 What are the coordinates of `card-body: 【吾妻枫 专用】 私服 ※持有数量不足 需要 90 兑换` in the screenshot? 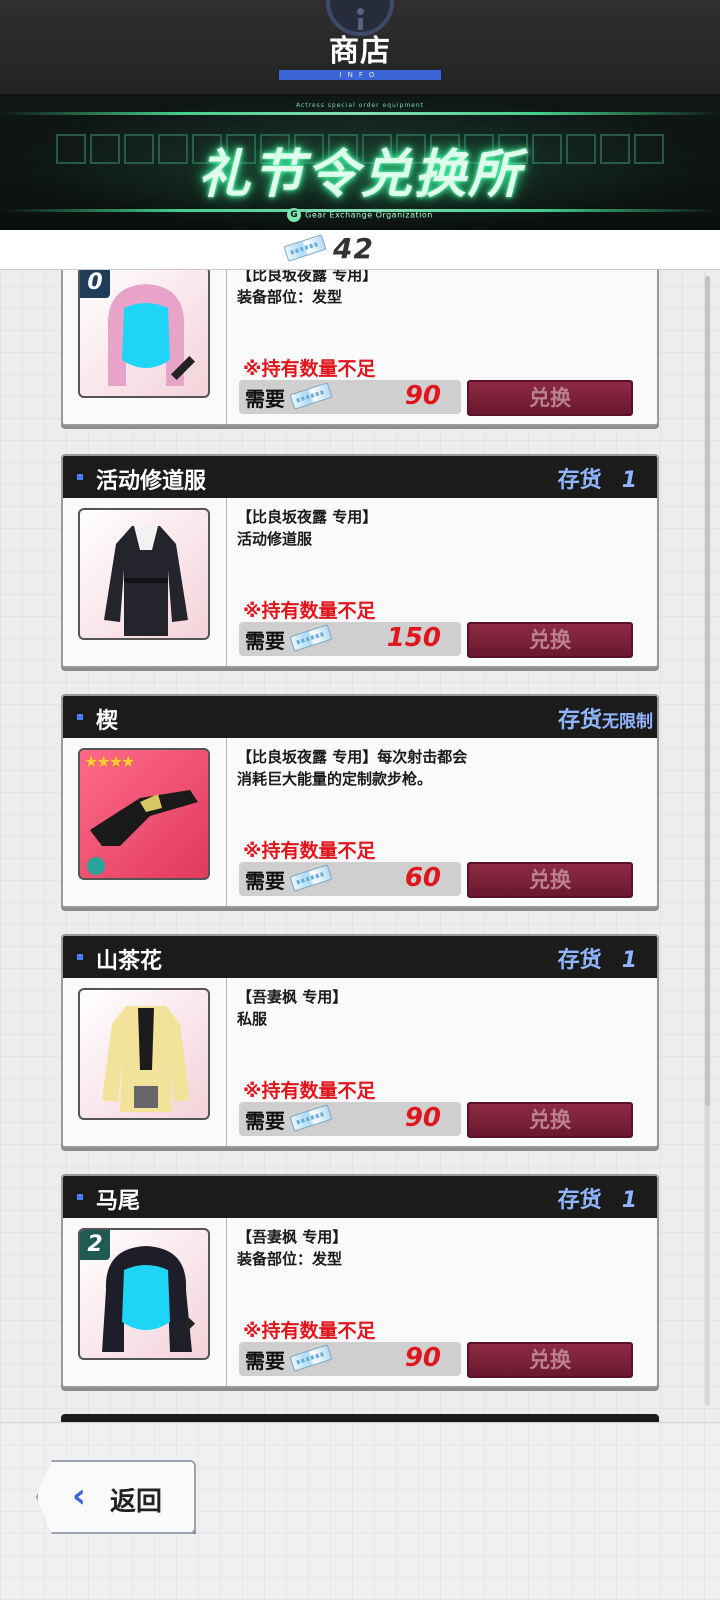 It's located at (360, 1062).